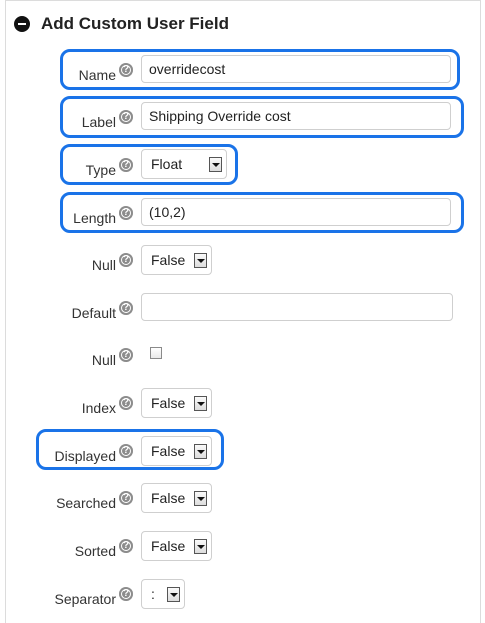  Describe the element at coordinates (85, 599) in the screenshot. I see `field-label: Separator` at that location.